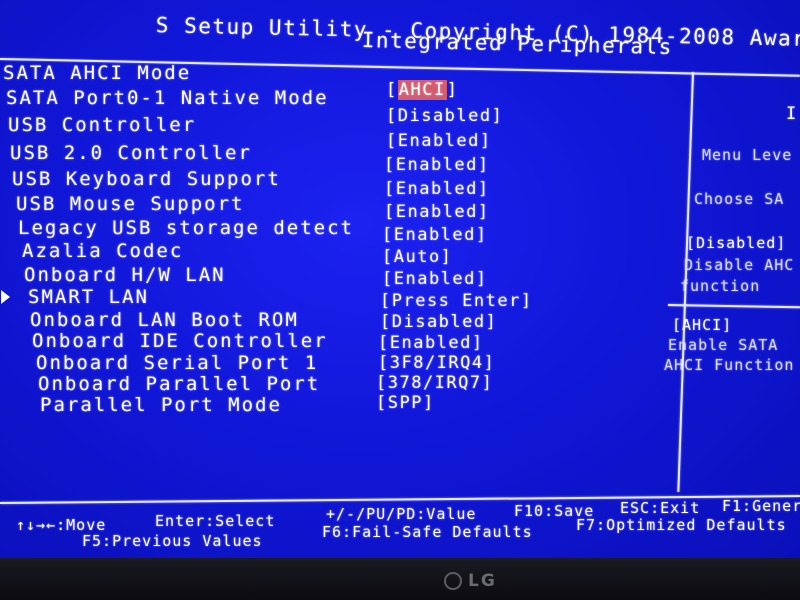 Image resolution: width=800 pixels, height=600 pixels. What do you see at coordinates (439, 141) in the screenshot?
I see `value-usb-controller: [Enabled]` at bounding box center [439, 141].